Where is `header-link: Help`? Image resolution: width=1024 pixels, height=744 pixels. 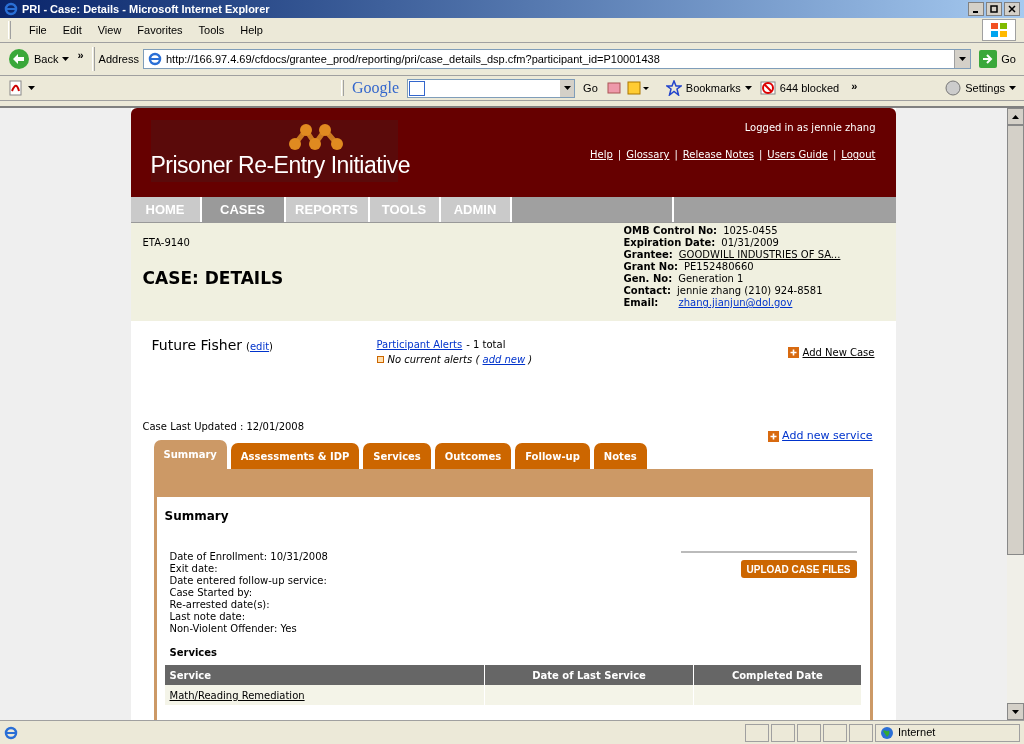 header-link: Help is located at coordinates (601, 154).